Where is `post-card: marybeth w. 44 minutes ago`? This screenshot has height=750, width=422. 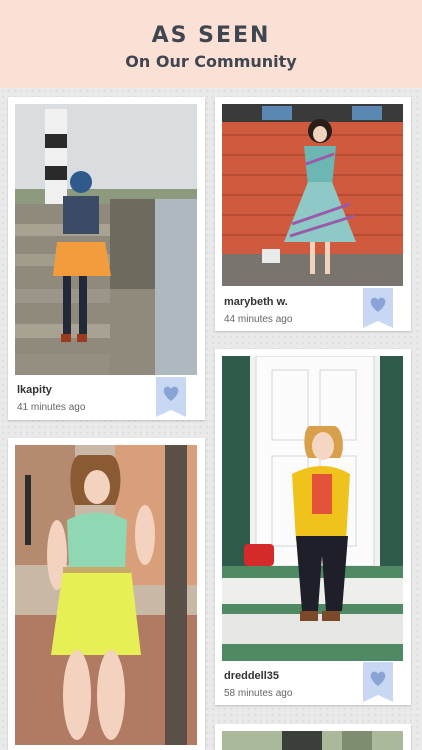
post-card: marybeth w. 44 minutes ago is located at coordinates (313, 214).